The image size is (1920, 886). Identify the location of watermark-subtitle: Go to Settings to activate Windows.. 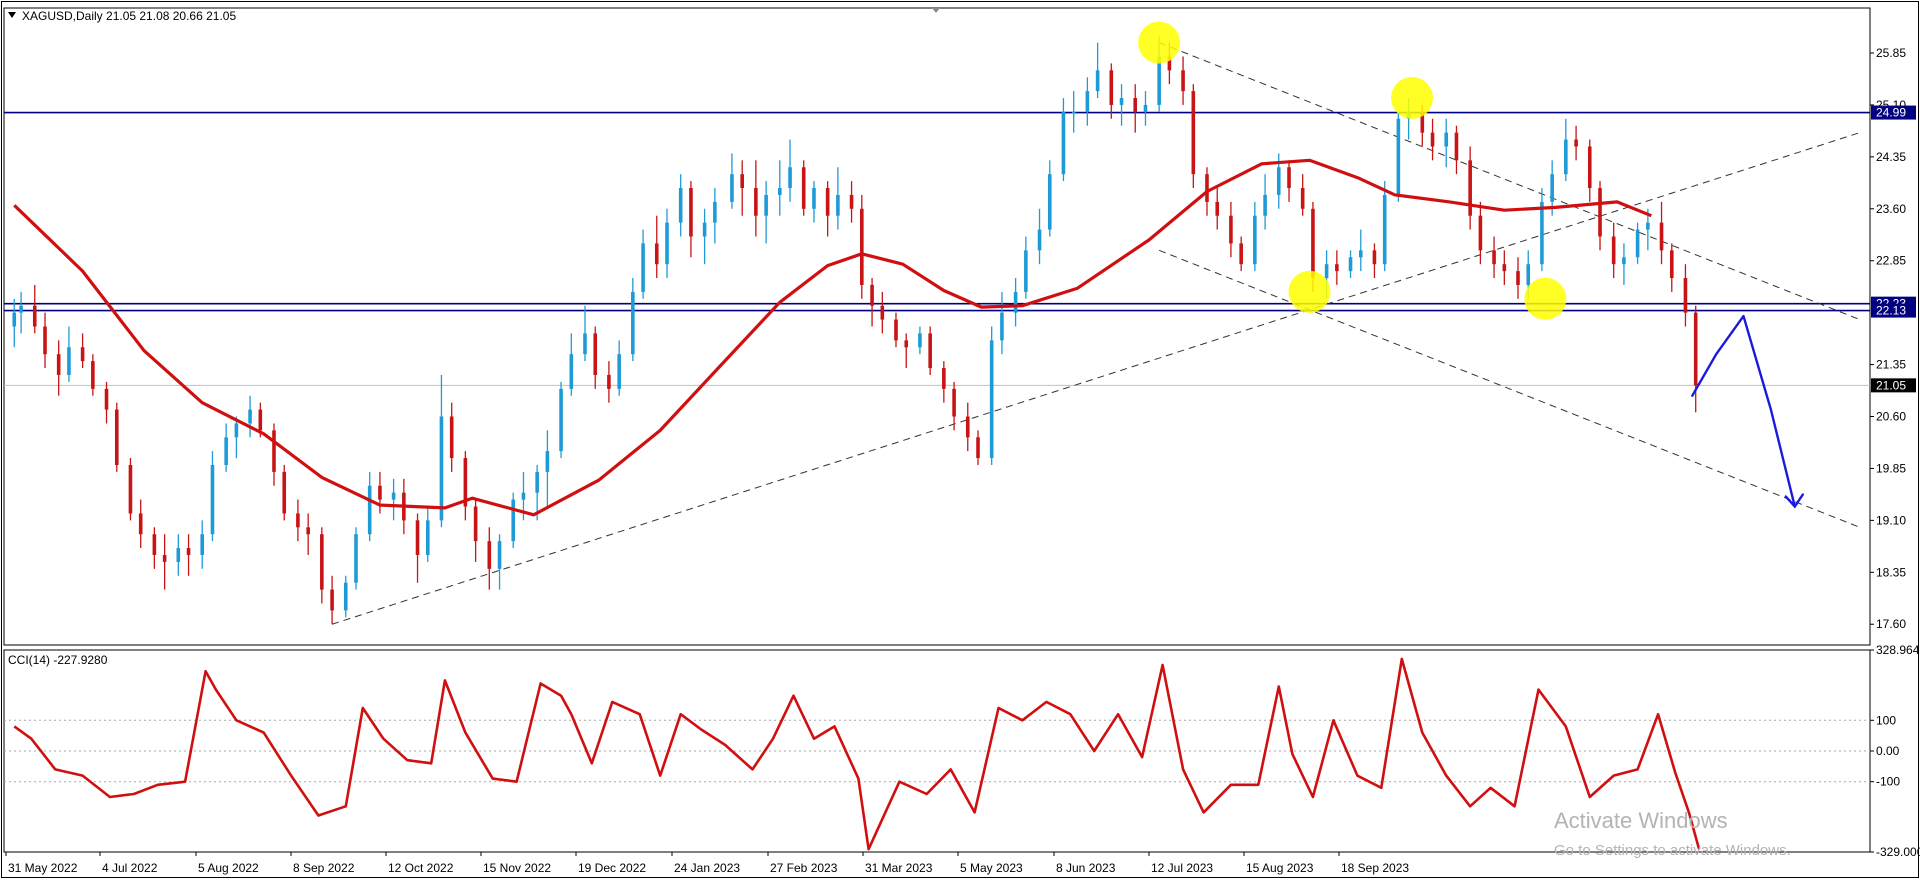
(1672, 850).